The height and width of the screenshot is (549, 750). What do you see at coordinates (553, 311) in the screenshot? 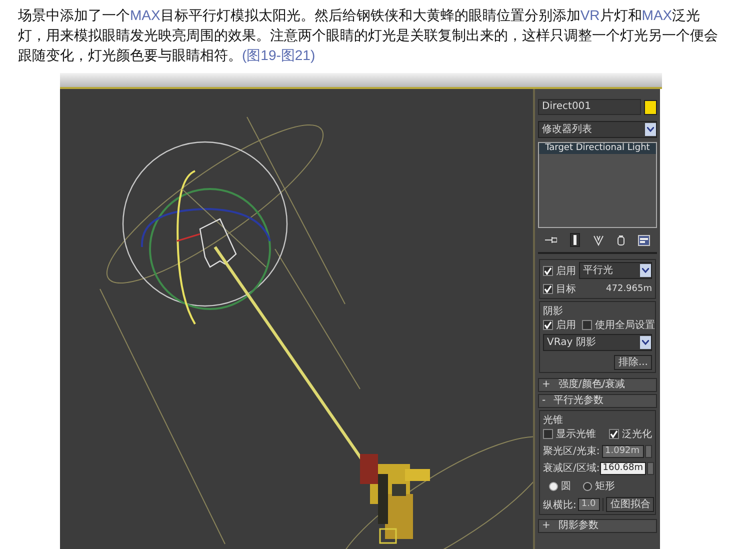
I see `group-title: 阴影` at bounding box center [553, 311].